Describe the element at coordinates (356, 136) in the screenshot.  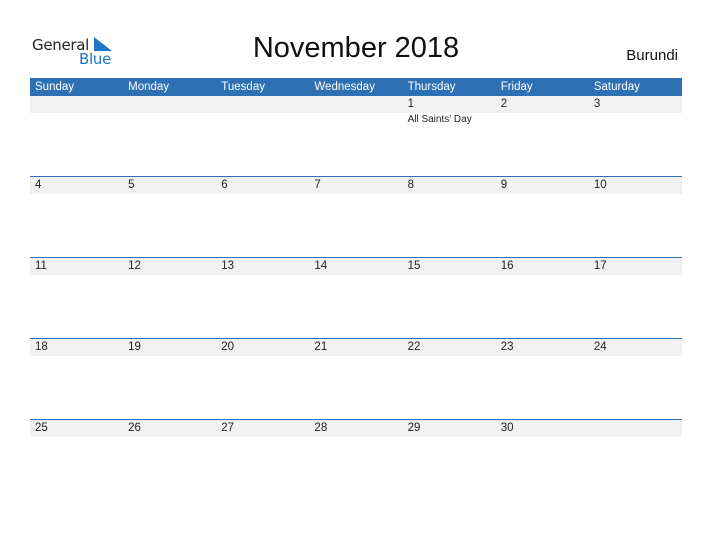
I see `week-row: 1 2 3 All Saints' Day` at that location.